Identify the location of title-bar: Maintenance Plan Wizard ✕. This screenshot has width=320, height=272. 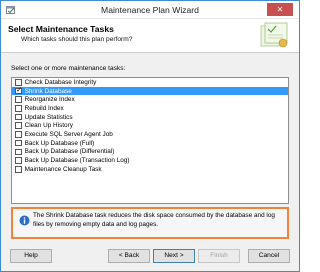
(150, 10).